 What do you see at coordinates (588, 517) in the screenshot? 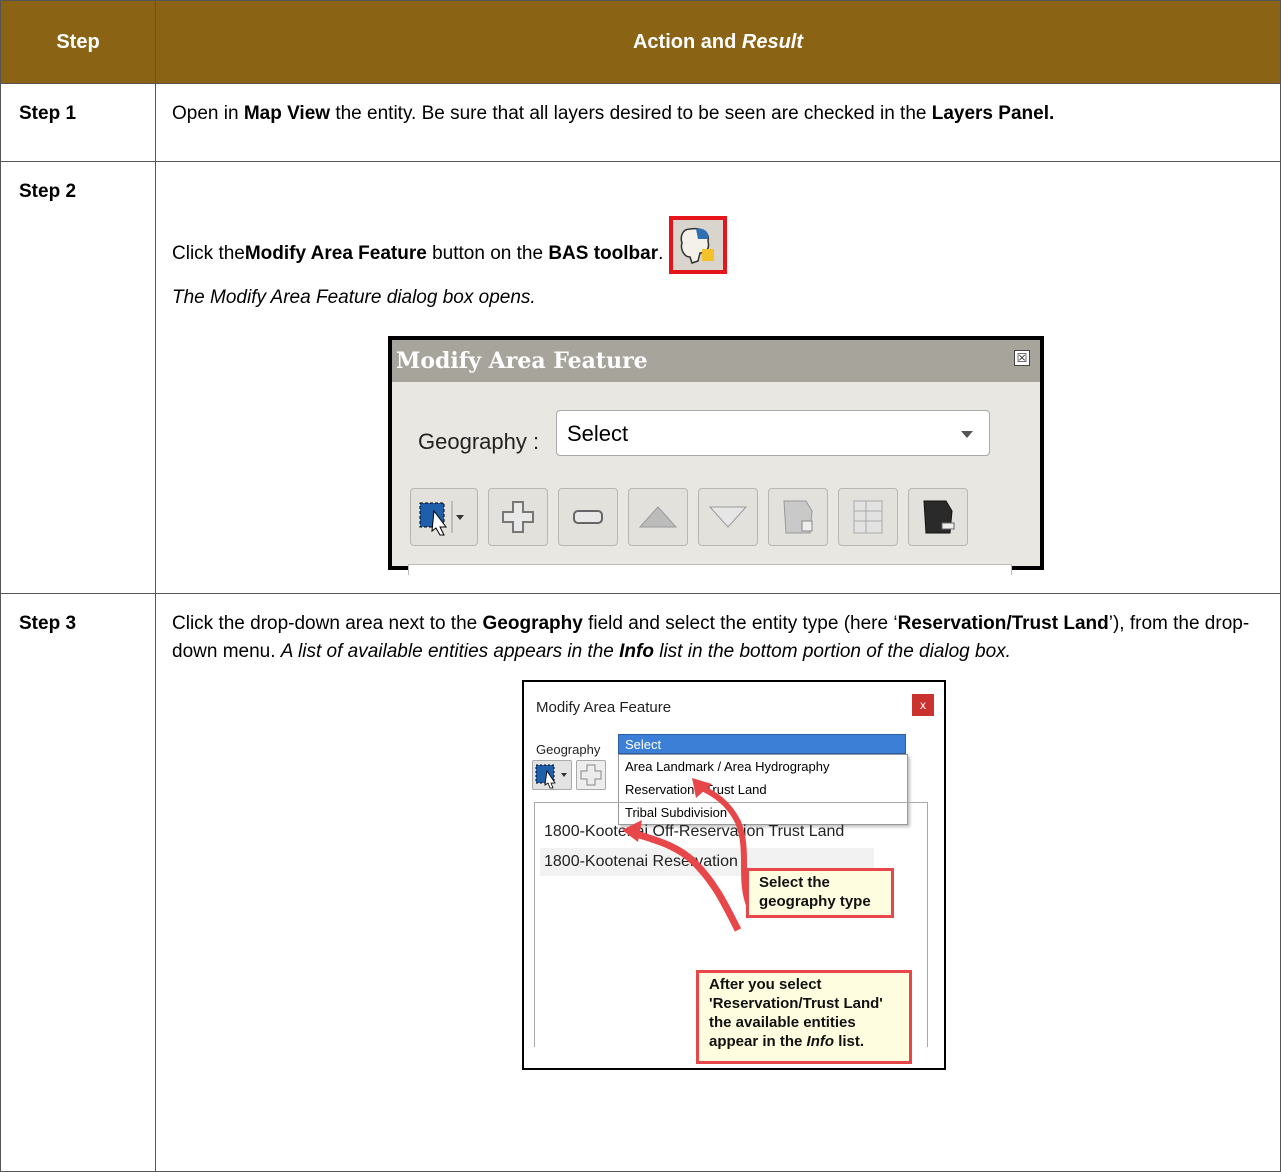
I see `remove-icon` at bounding box center [588, 517].